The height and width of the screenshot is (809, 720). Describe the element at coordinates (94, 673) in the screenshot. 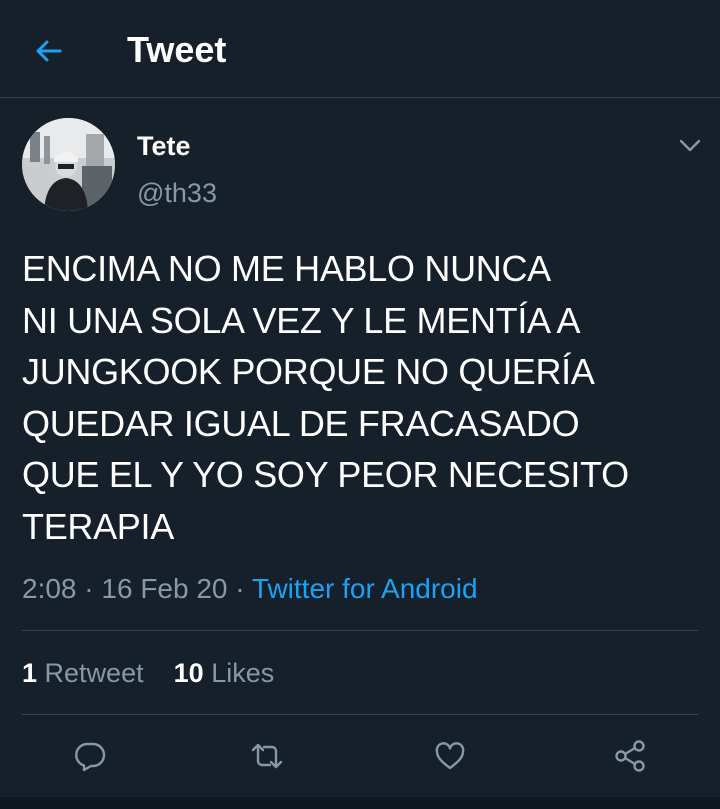

I see `retweets-label: Retweet` at that location.